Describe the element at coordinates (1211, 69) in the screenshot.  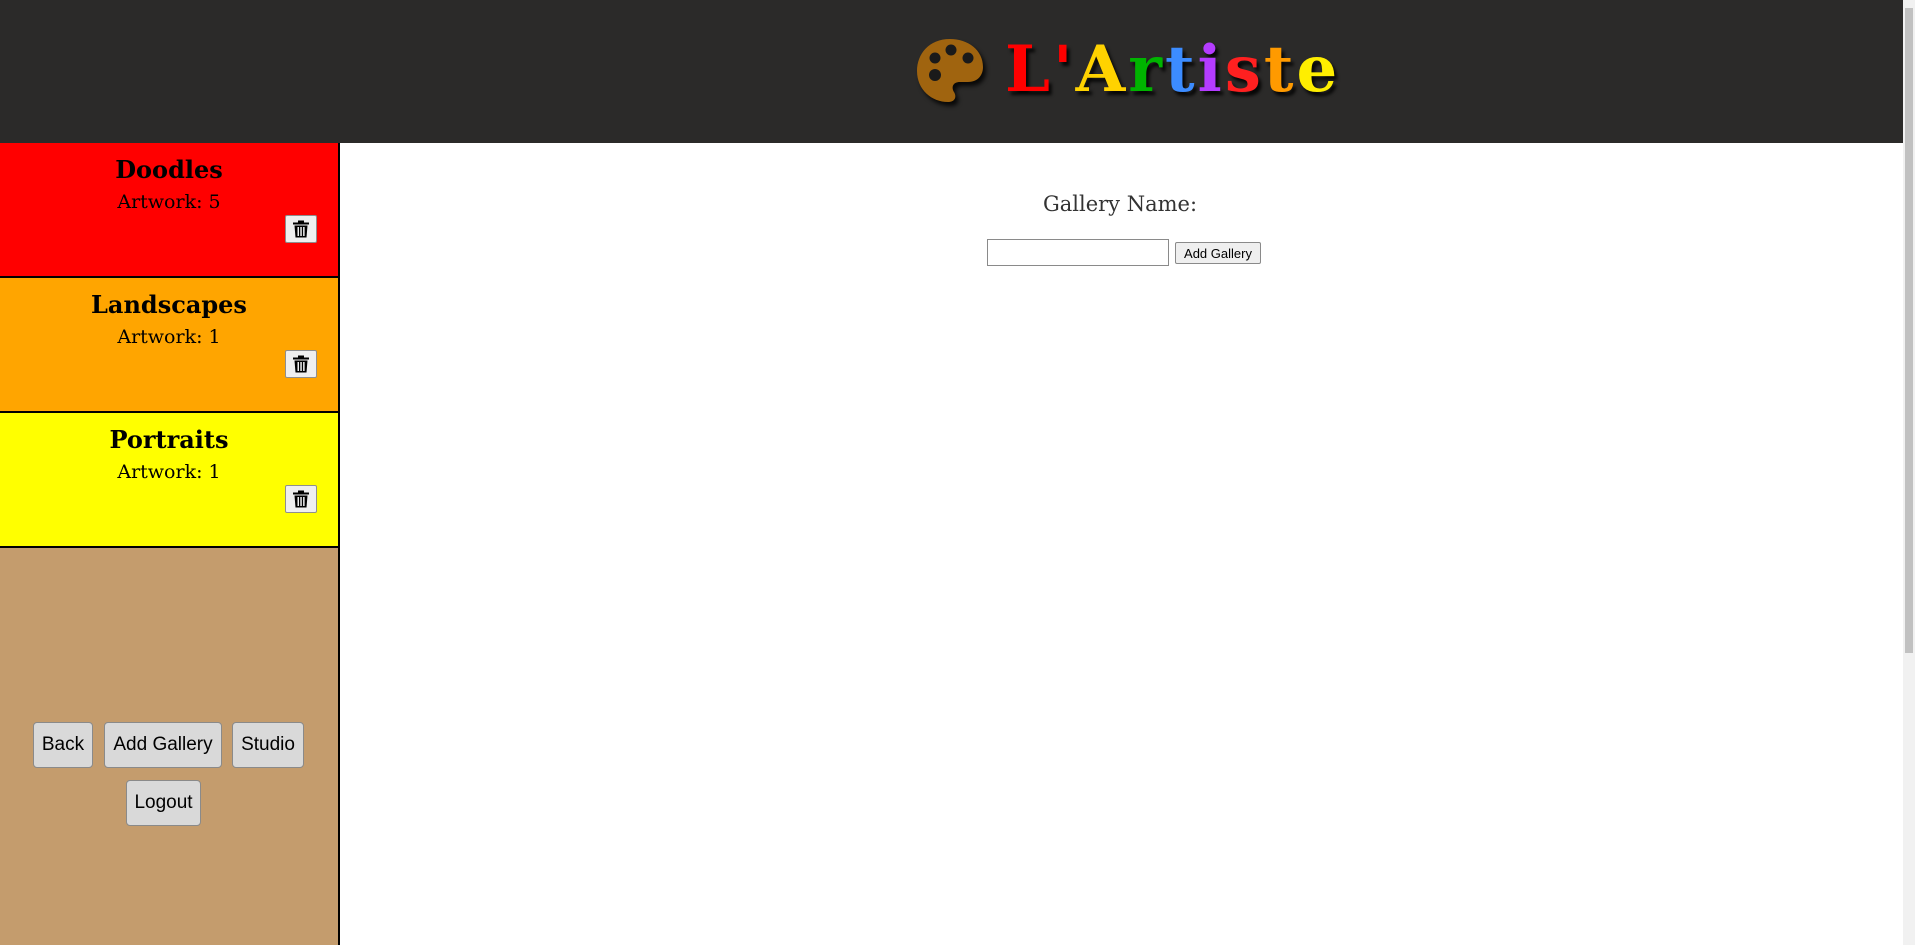
I see `title-letter: i` at that location.